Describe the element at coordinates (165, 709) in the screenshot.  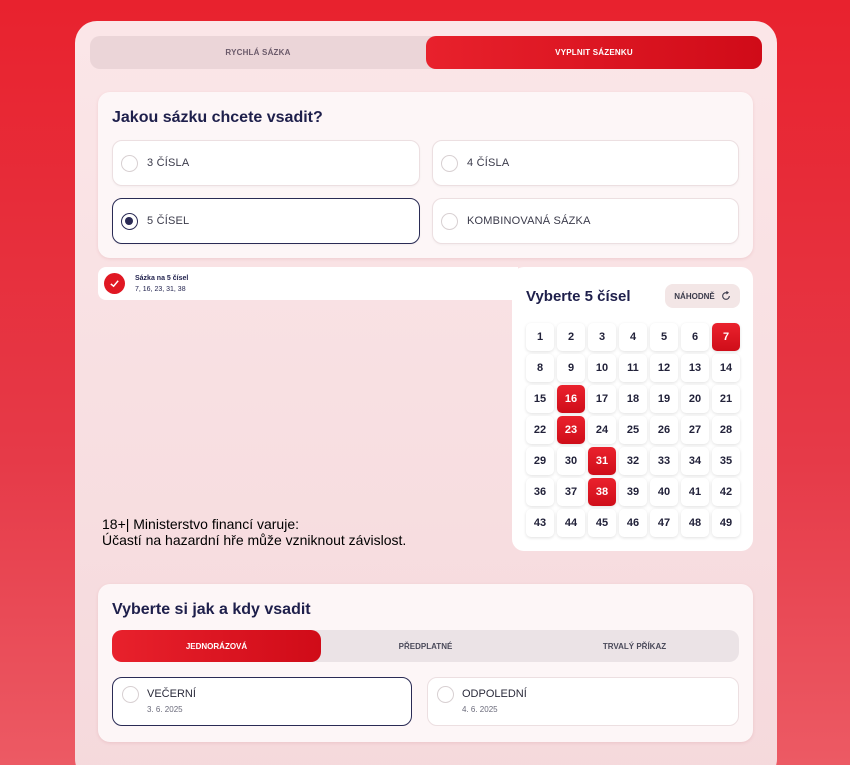
I see `draw-date: 3. 6. 2025` at that location.